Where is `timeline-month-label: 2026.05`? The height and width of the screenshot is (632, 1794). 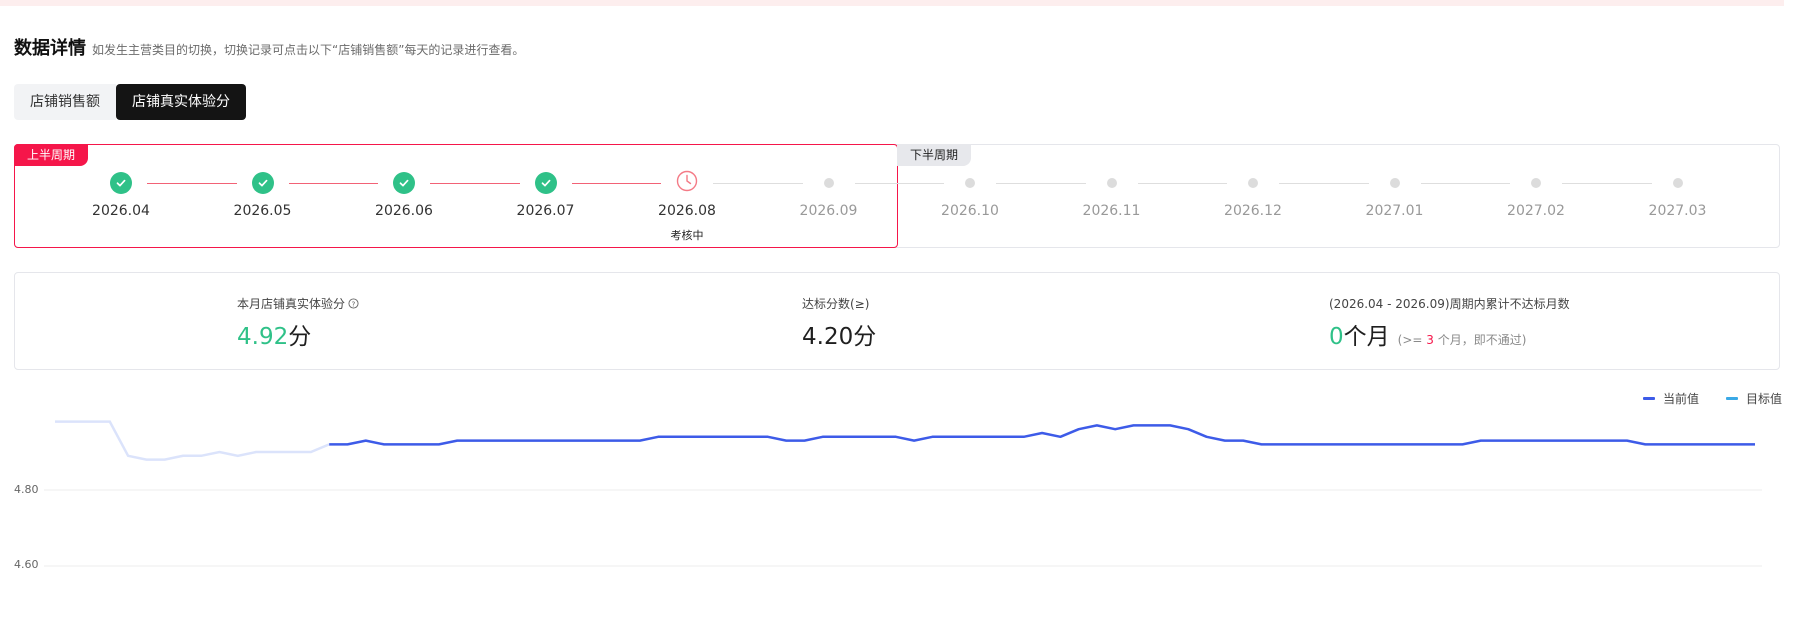 timeline-month-label: 2026.05 is located at coordinates (262, 211).